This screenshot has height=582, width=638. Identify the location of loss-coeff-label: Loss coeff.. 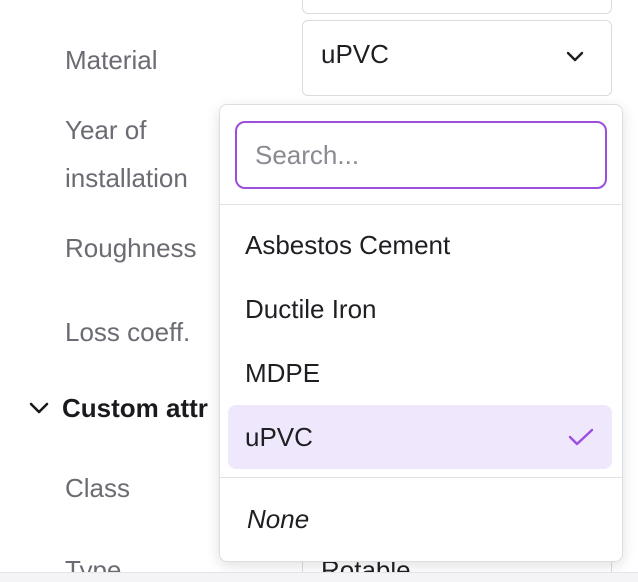
(128, 332).